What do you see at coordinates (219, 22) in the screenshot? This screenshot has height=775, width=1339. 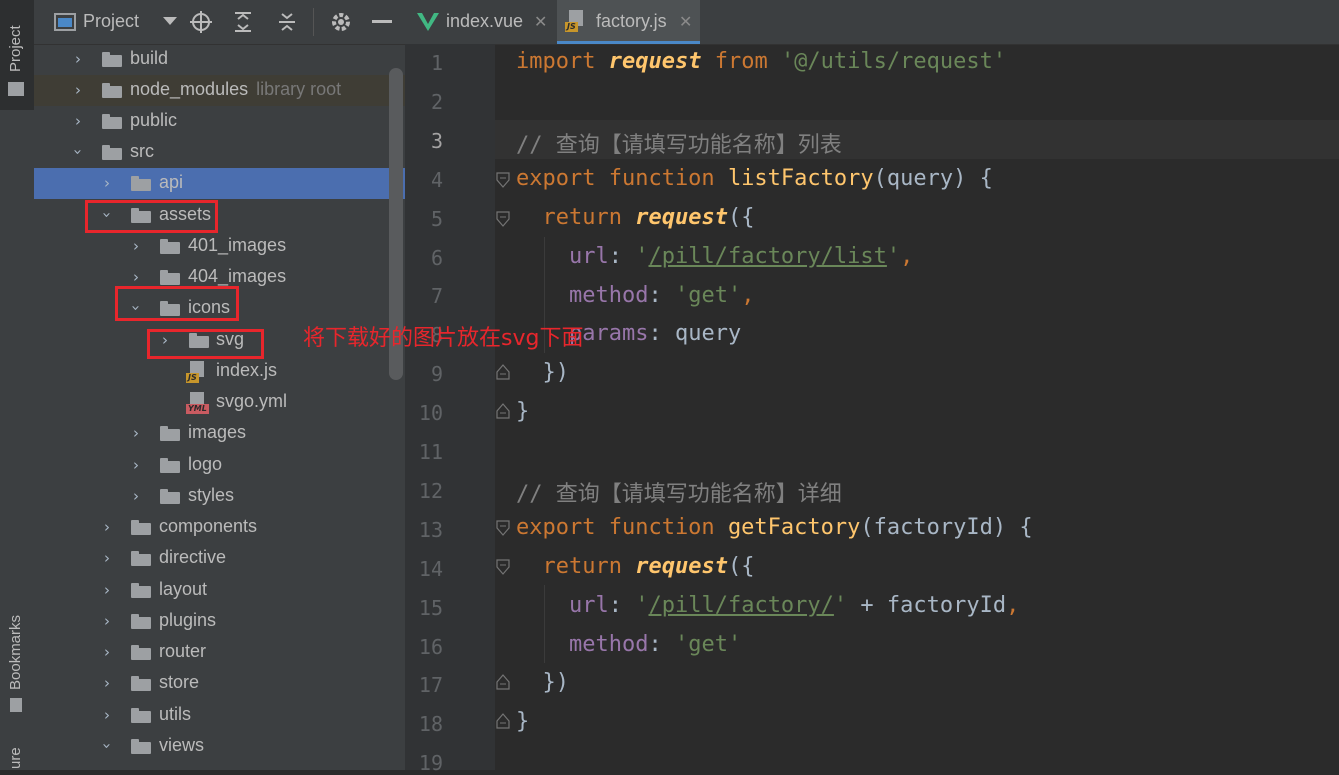 I see `project-panel-header: Project` at bounding box center [219, 22].